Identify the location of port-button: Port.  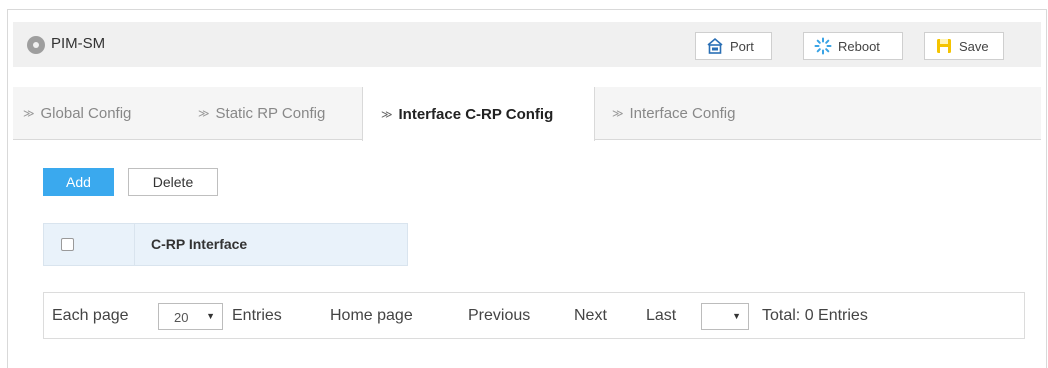
(733, 46).